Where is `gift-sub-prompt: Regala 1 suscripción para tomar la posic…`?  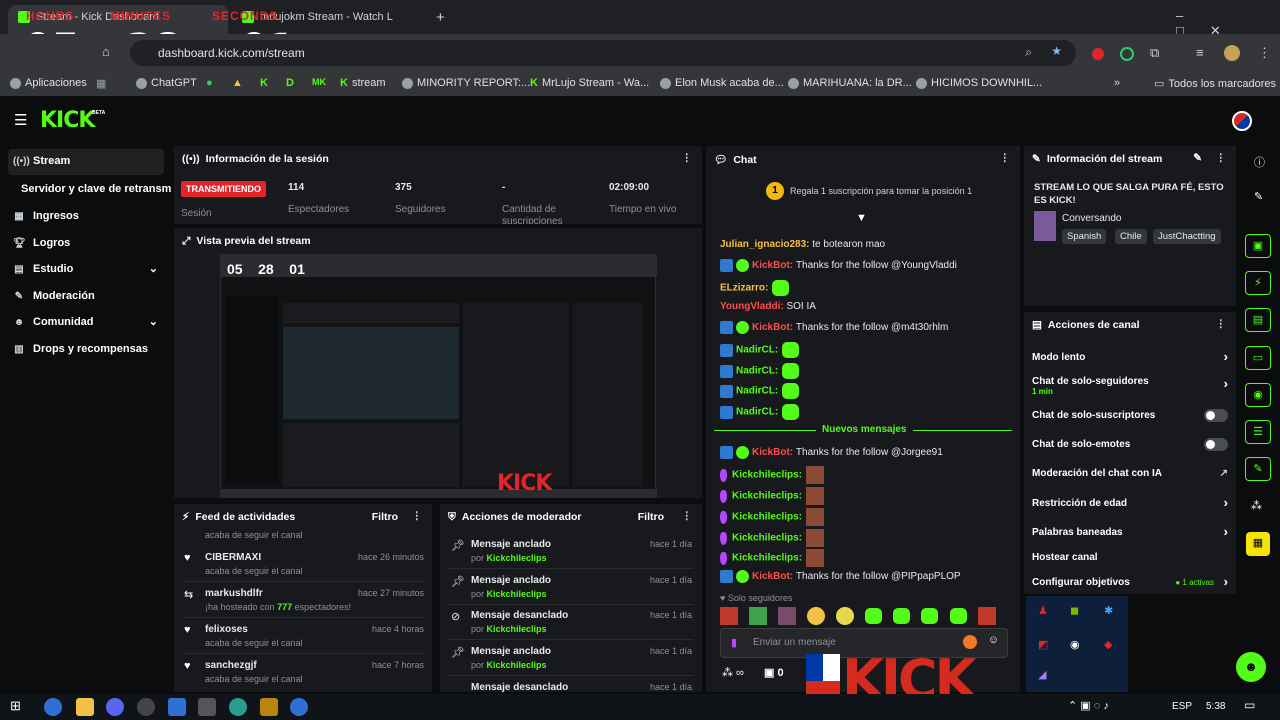
gift-sub-prompt: Regala 1 suscripción para tomar la posic… is located at coordinates (881, 191).